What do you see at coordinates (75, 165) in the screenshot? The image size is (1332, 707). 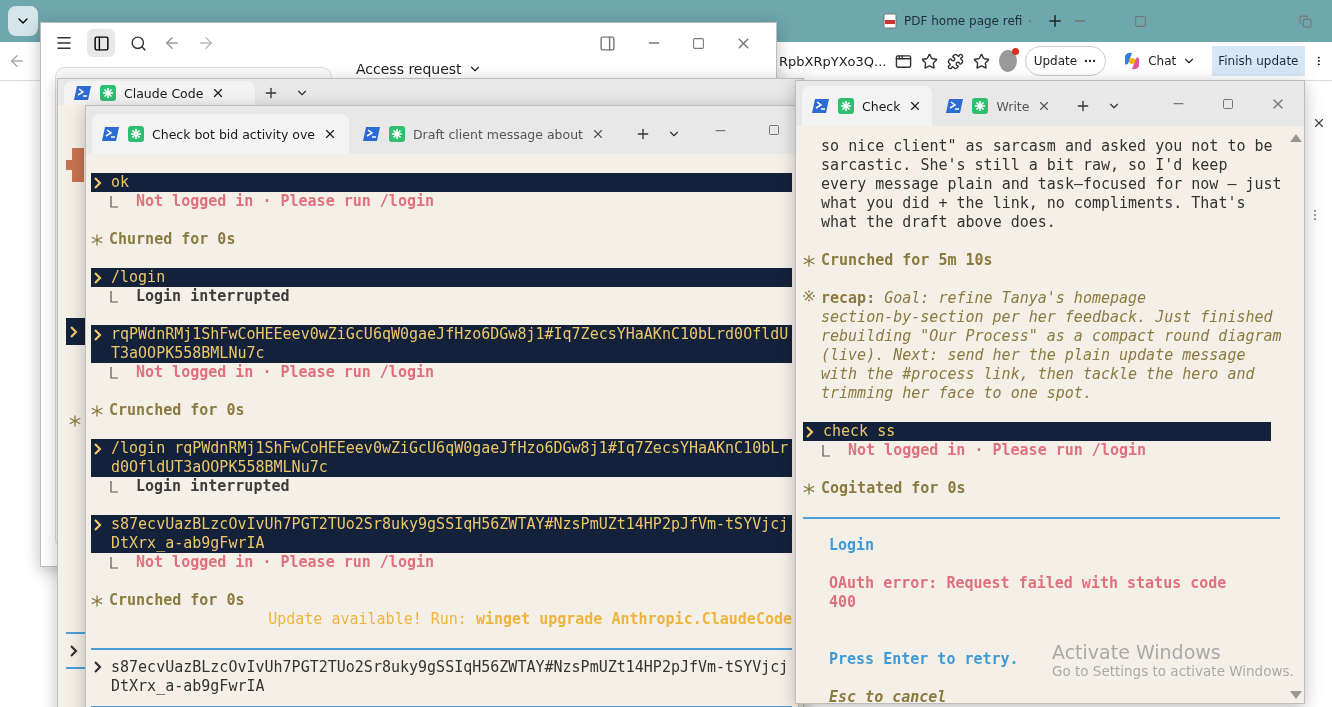 I see `logo-icon` at bounding box center [75, 165].